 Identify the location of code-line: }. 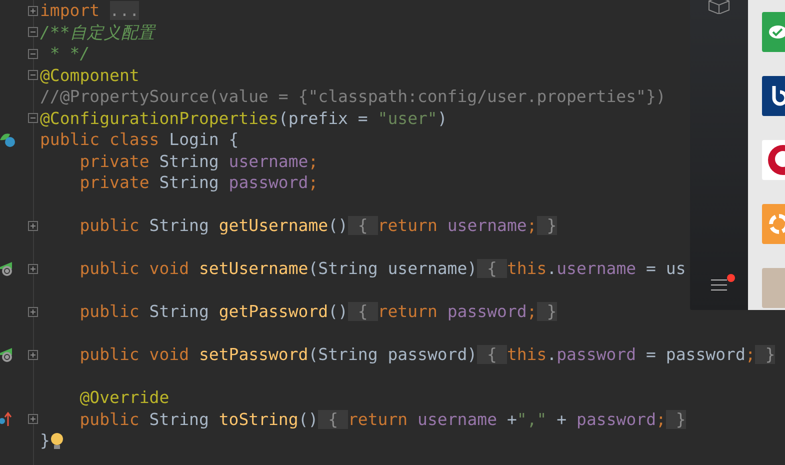
(45, 441).